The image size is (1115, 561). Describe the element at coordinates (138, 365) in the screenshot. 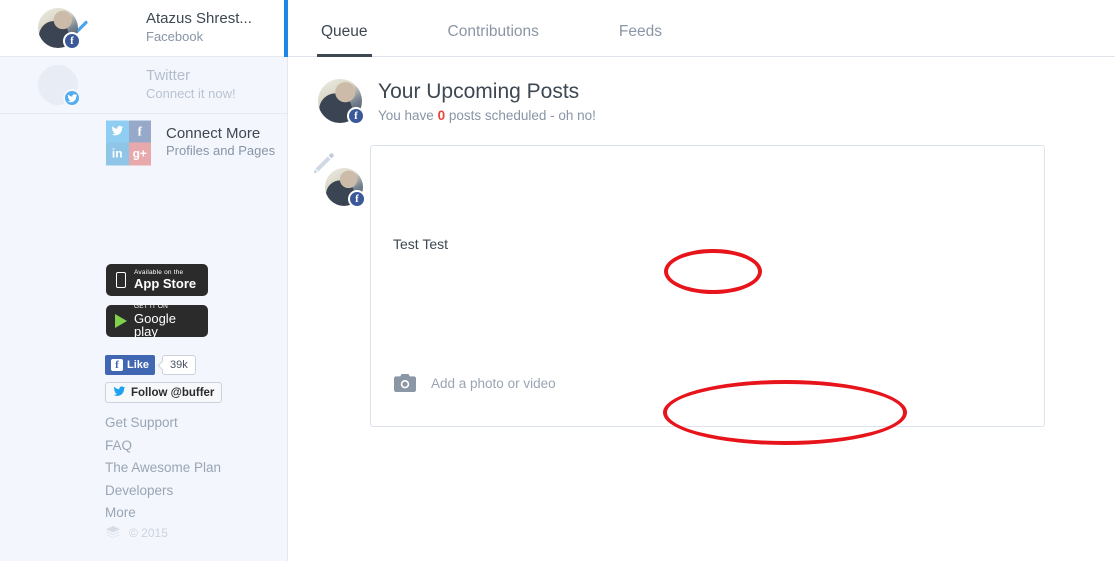

I see `facebook-like-label: Like` at that location.